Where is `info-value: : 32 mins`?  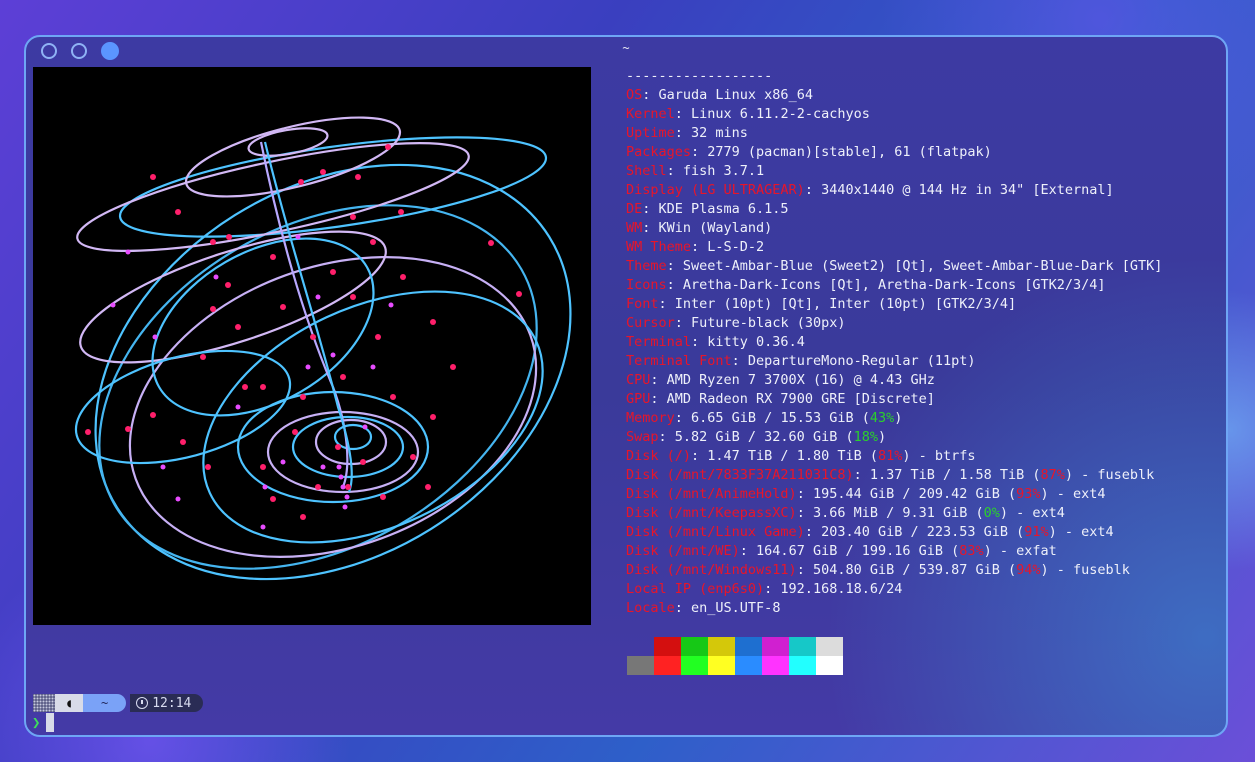
info-value: : 32 mins is located at coordinates (711, 133).